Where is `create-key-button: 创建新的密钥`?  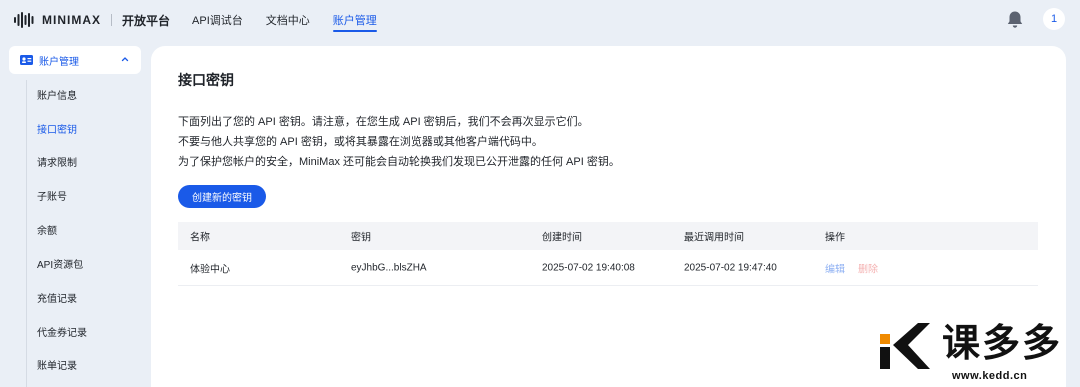
create-key-button: 创建新的密钥 is located at coordinates (222, 196).